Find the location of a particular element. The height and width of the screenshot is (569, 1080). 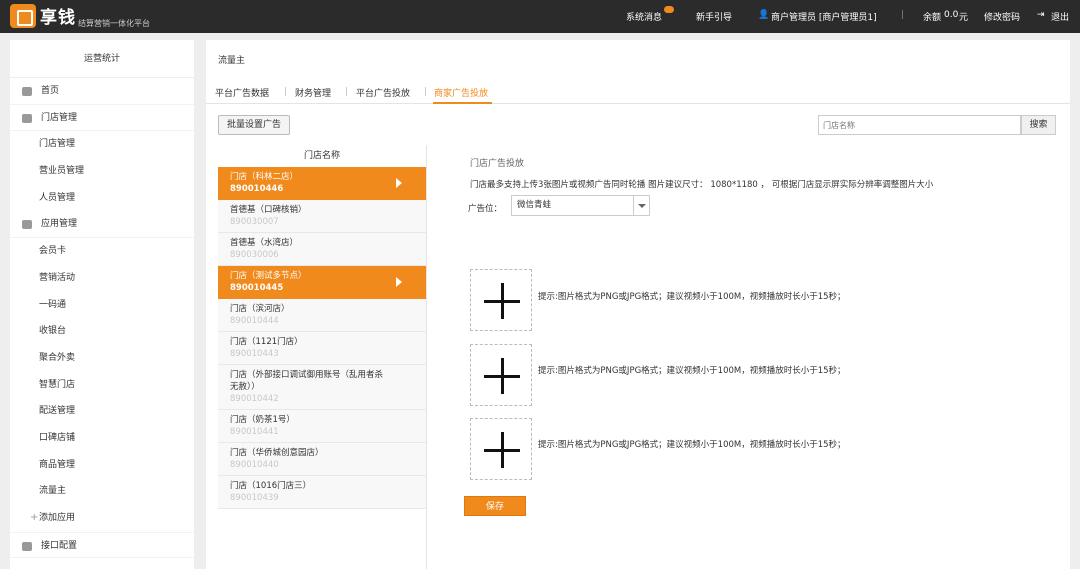

ad-position-value: 微信青蛙 is located at coordinates (534, 205).